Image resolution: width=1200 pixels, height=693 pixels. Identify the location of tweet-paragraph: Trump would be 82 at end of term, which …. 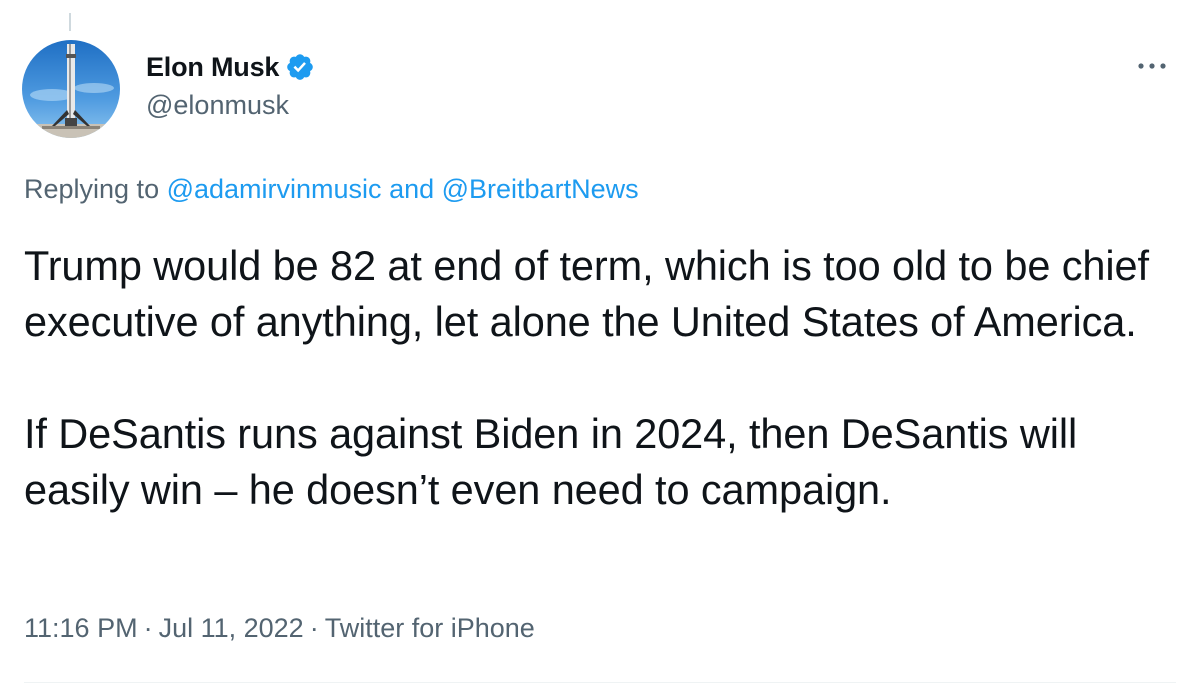
(586, 293).